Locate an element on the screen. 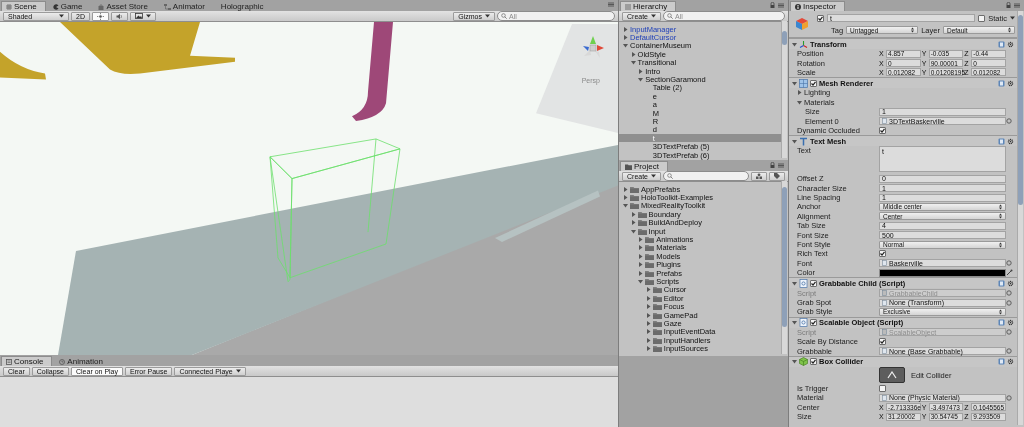 The image size is (1024, 427). edit-collider-button is located at coordinates (892, 375).